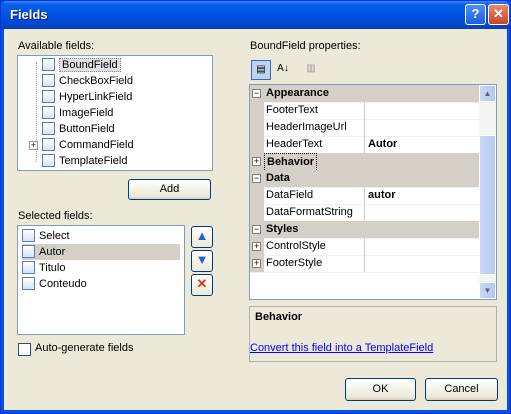 Image resolution: width=511 pixels, height=414 pixels. I want to click on arrow-up-icon: ▲, so click(202, 235).